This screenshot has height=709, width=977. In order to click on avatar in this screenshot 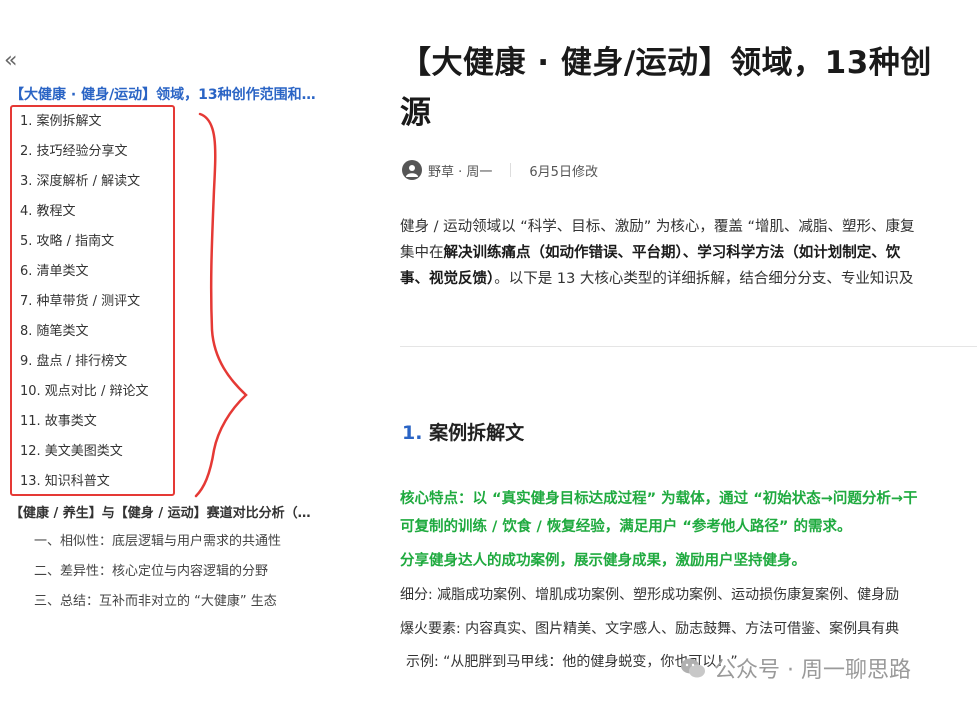, I will do `click(412, 170)`.